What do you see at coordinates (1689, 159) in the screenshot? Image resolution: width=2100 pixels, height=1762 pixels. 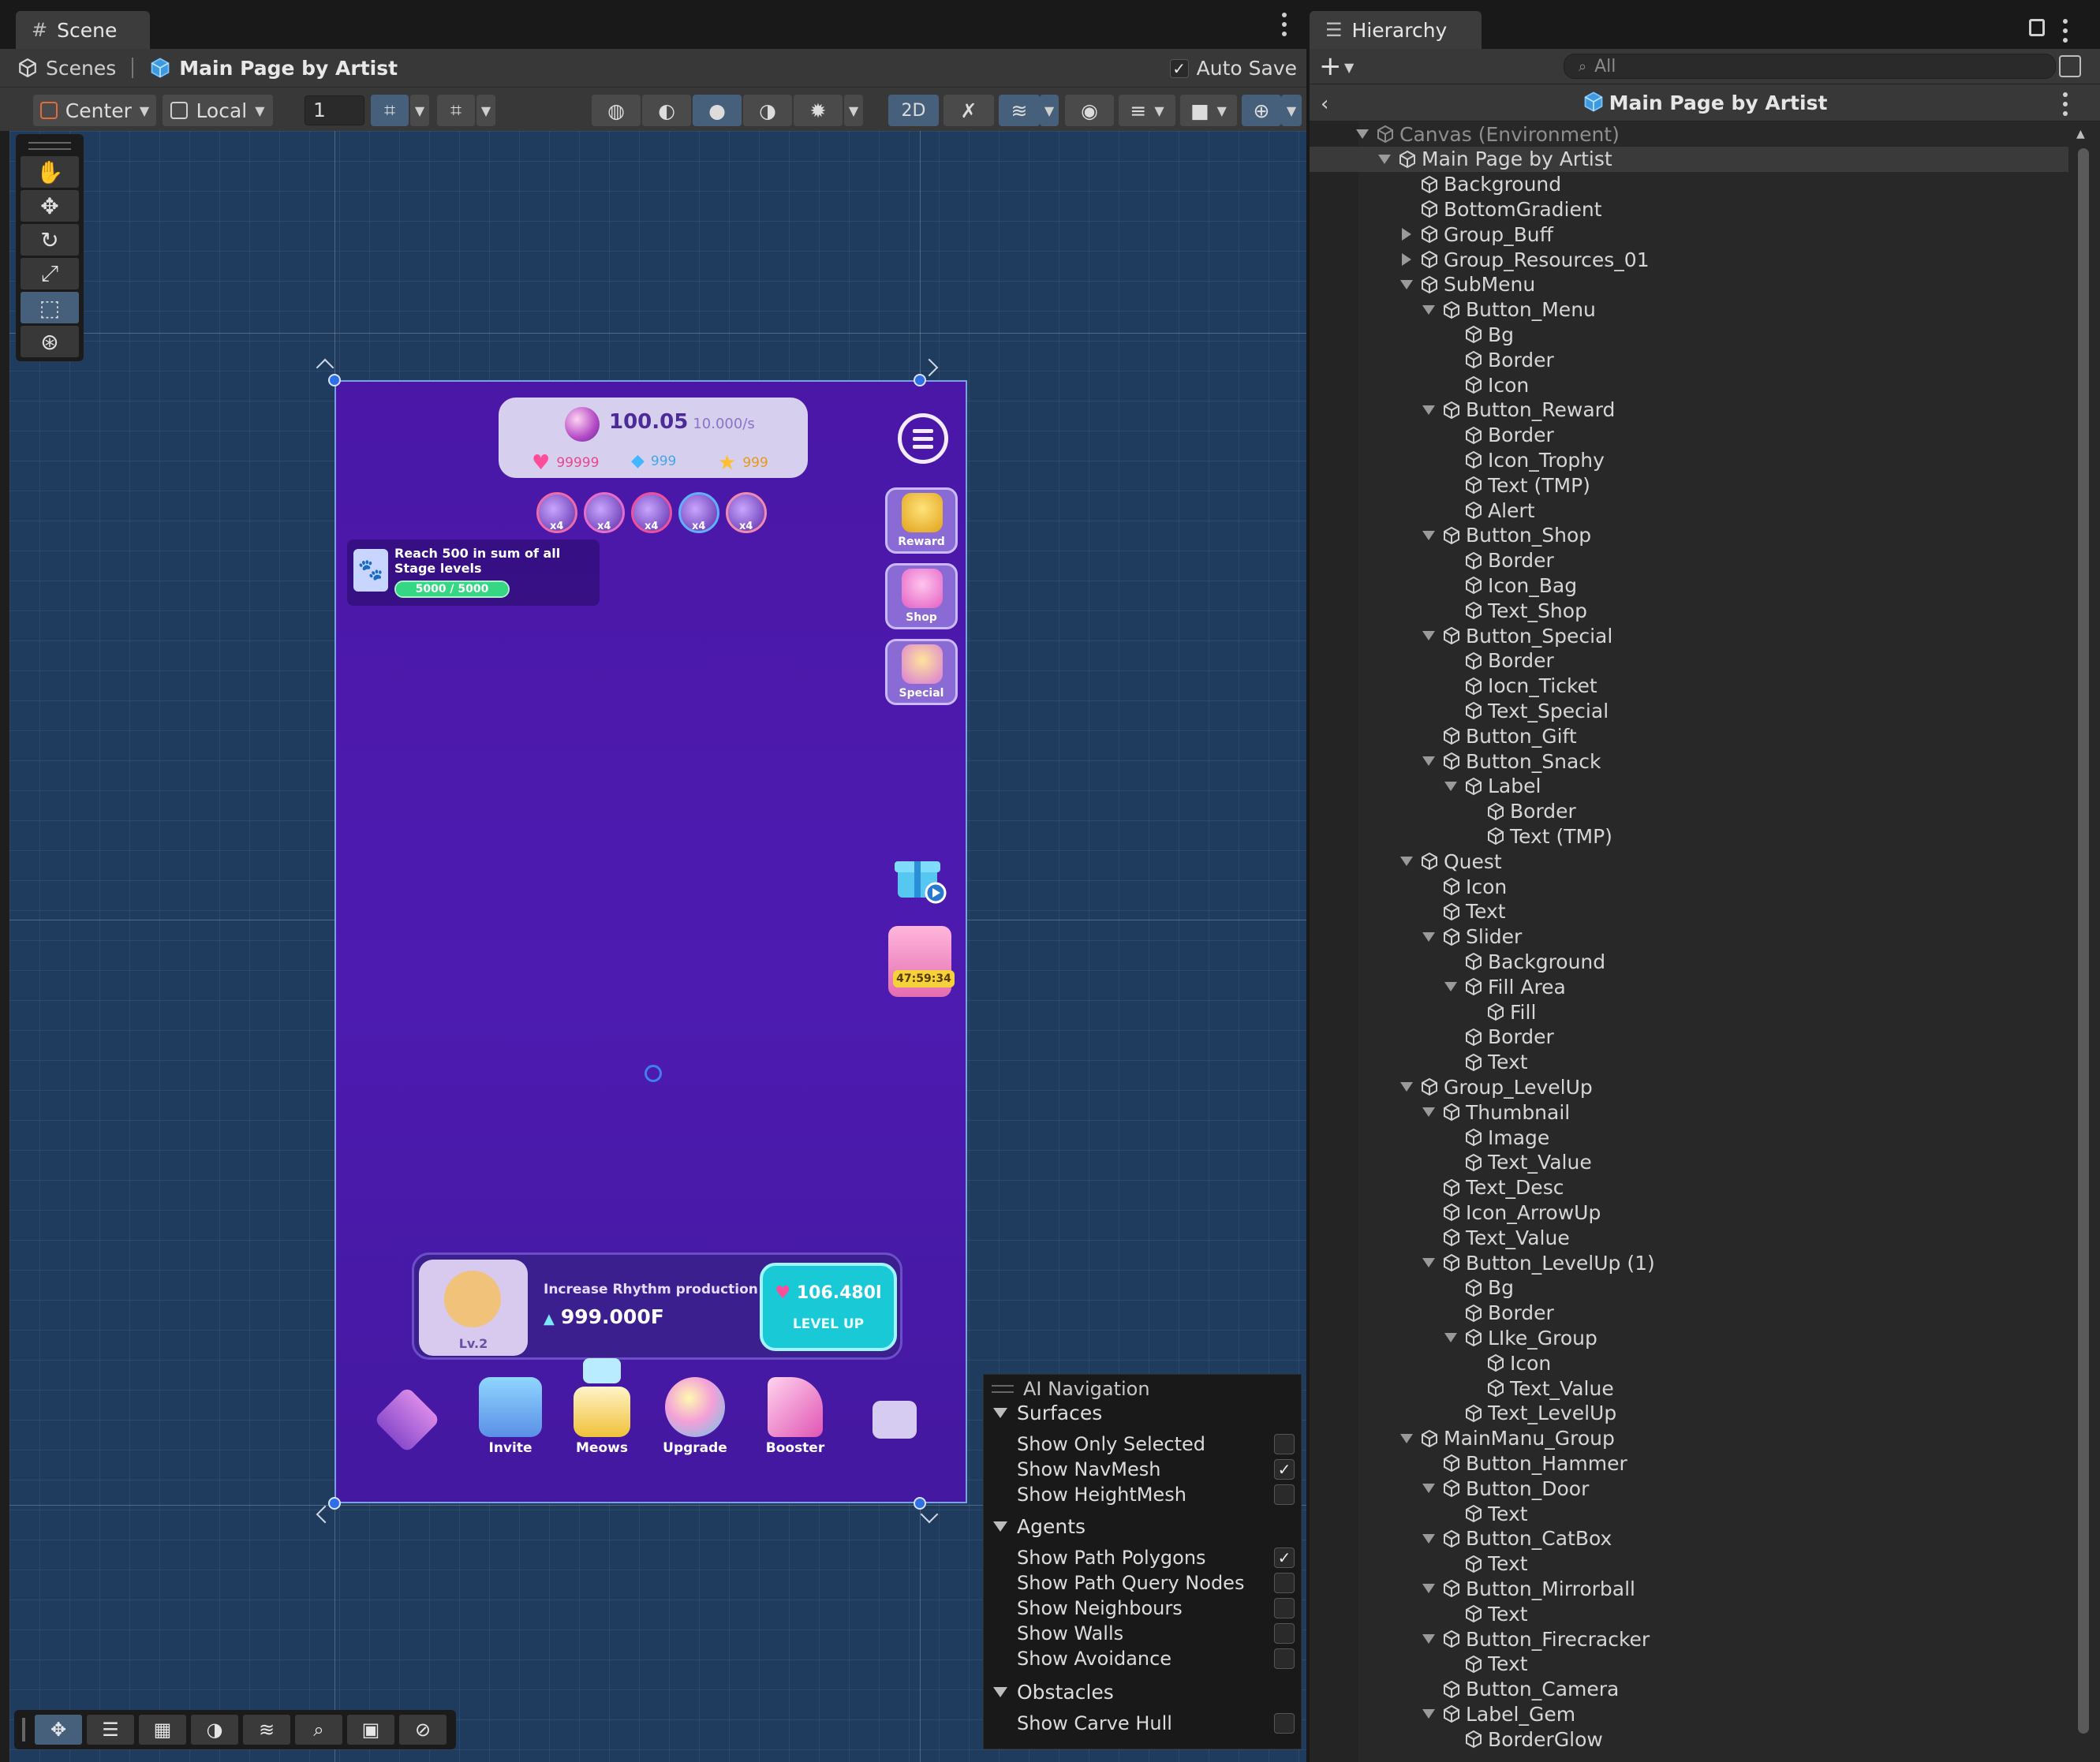 I see `hierarchy-node: Main Page by Artist` at bounding box center [1689, 159].